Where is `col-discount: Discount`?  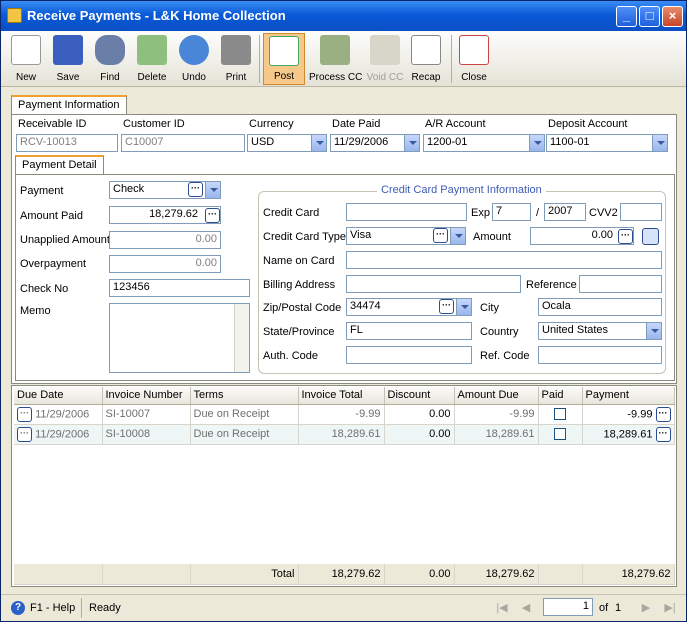
col-discount: Discount is located at coordinates (419, 396).